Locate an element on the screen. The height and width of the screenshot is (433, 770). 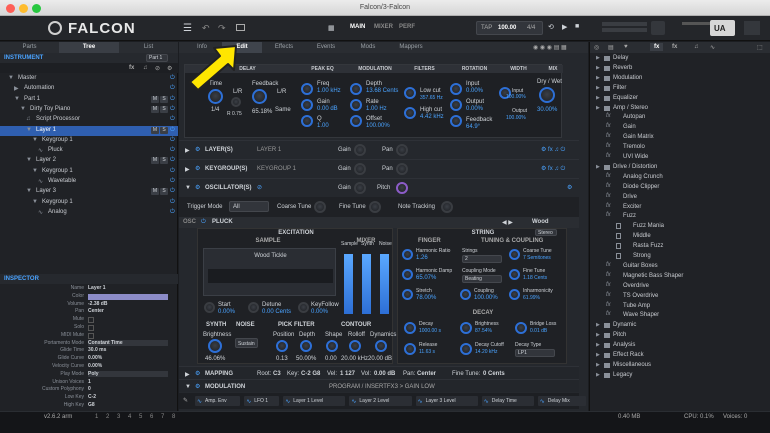
eq-freq-knob is located at coordinates (307, 89).